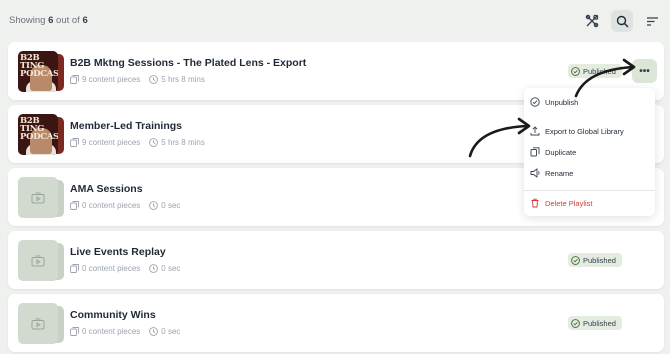 The width and height of the screenshot is (670, 354). What do you see at coordinates (553, 152) in the screenshot?
I see `menu-item-duplicate: Duplicate` at bounding box center [553, 152].